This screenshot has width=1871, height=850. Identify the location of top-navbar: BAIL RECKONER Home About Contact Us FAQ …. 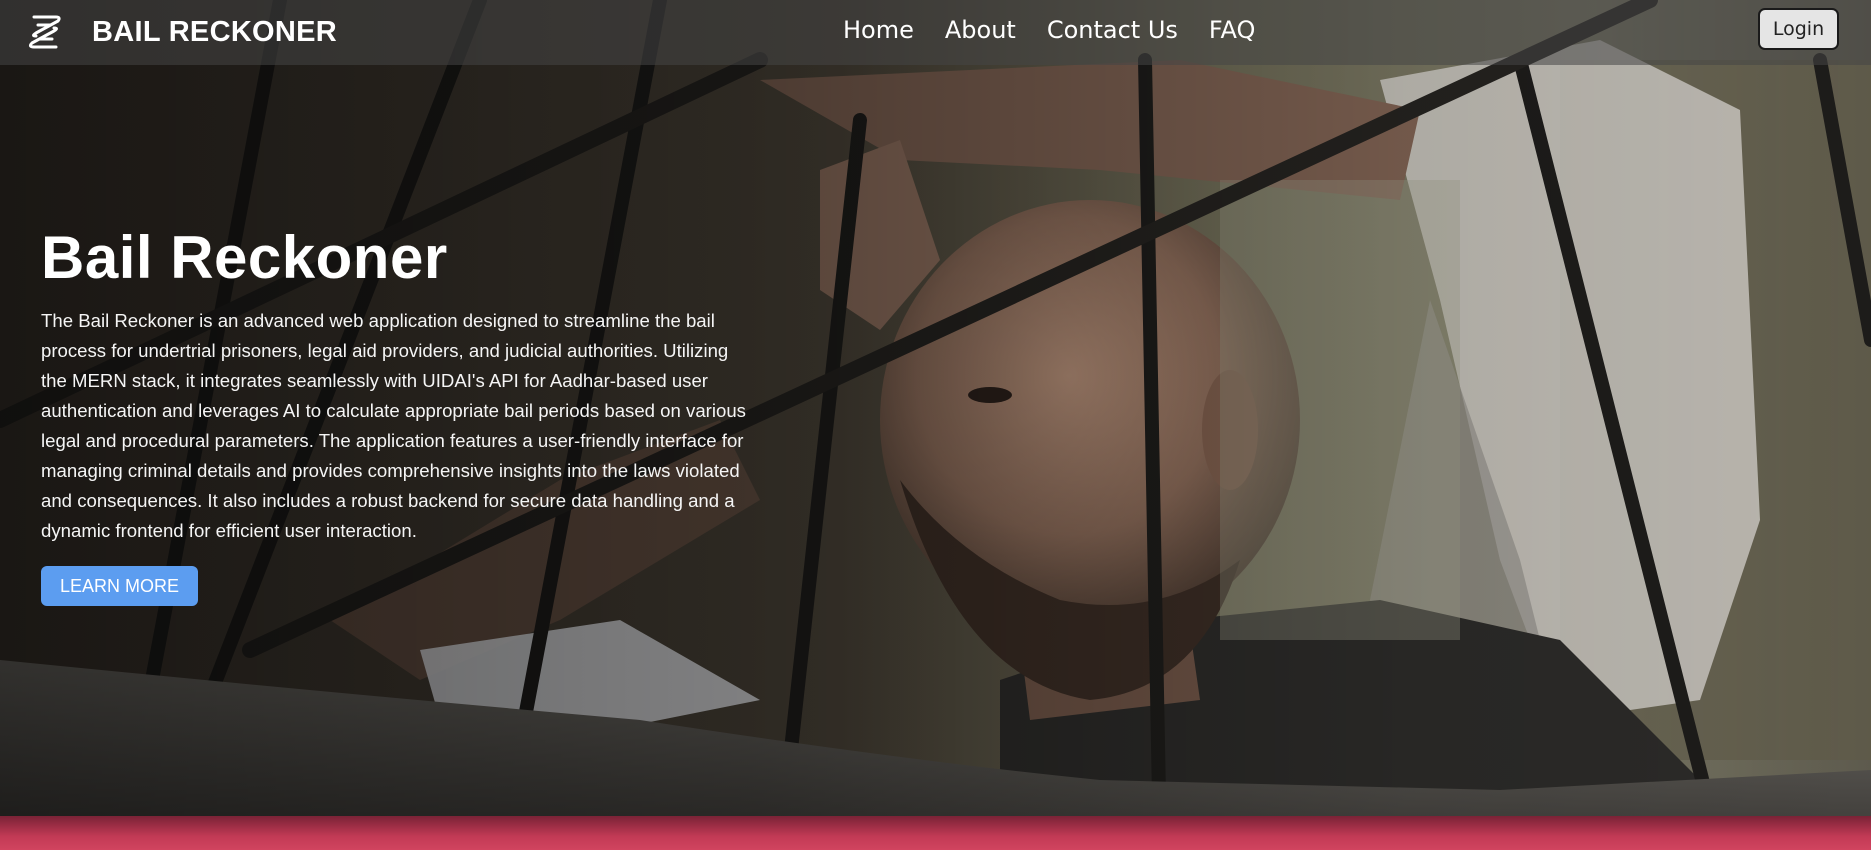
(935, 32).